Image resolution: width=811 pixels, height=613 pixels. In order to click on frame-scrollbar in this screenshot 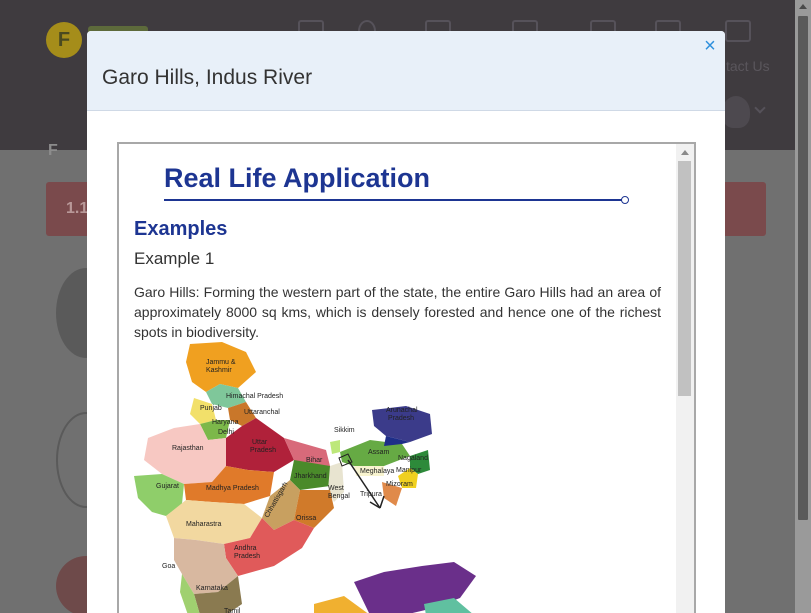, I will do `click(685, 378)`.